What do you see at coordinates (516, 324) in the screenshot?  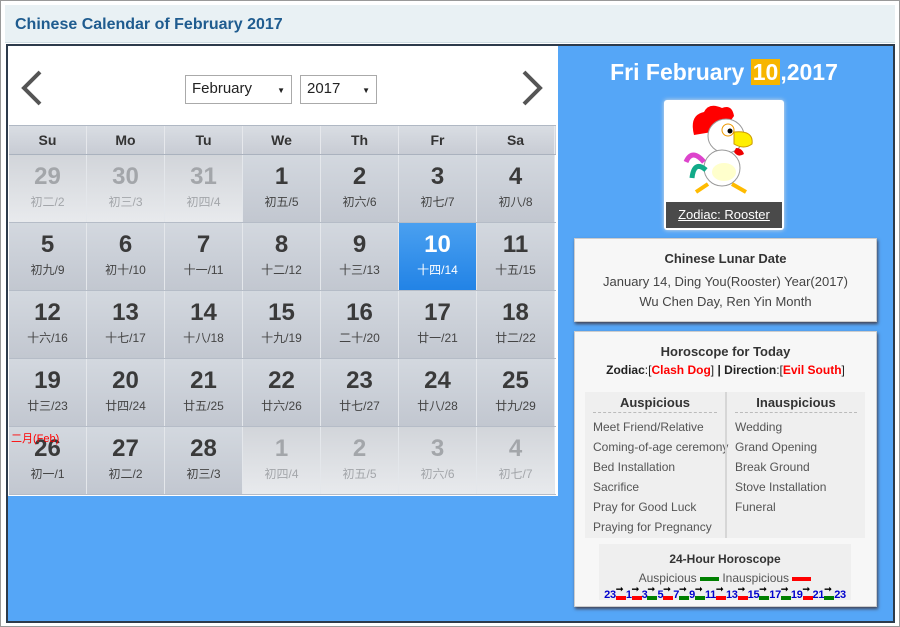 I see `day-cell: 18 廿二/22` at bounding box center [516, 324].